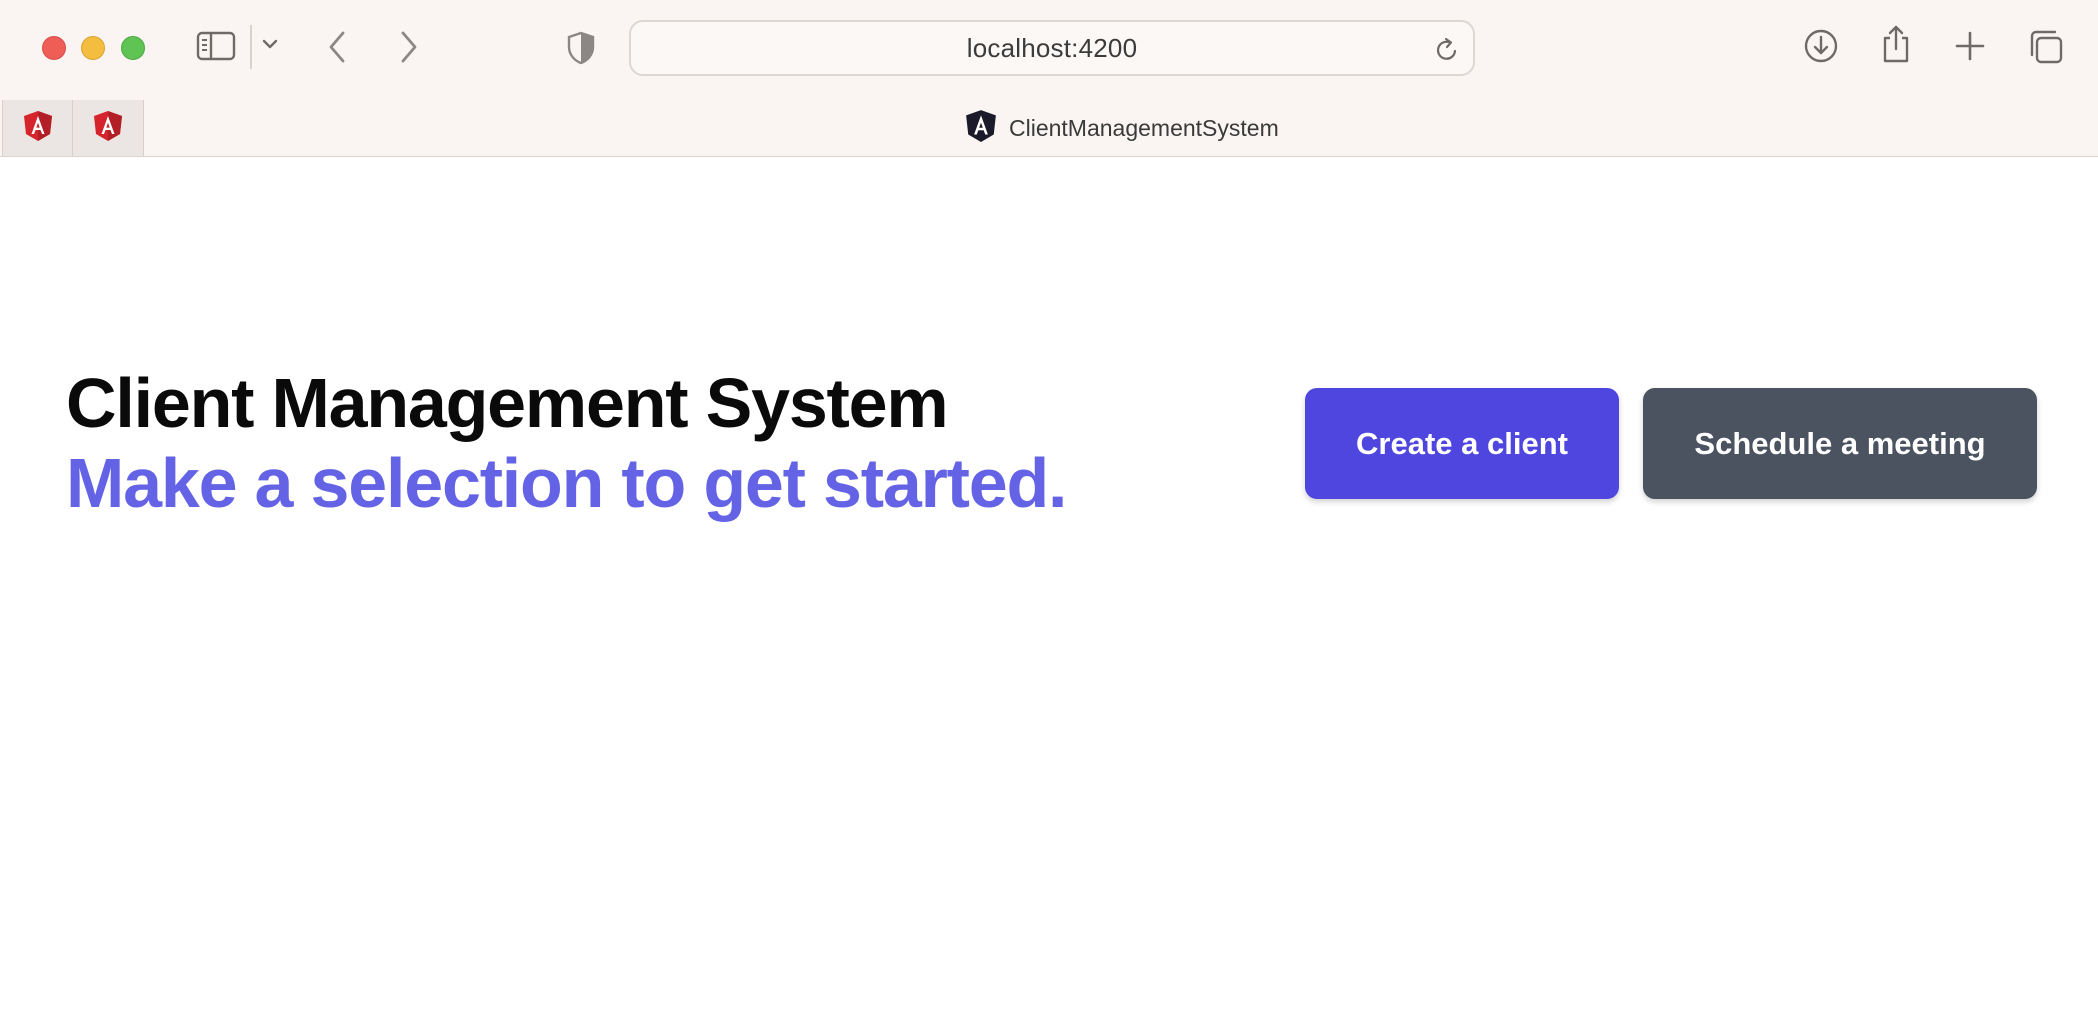 The image size is (2098, 1016). I want to click on share-icon, so click(1896, 44).